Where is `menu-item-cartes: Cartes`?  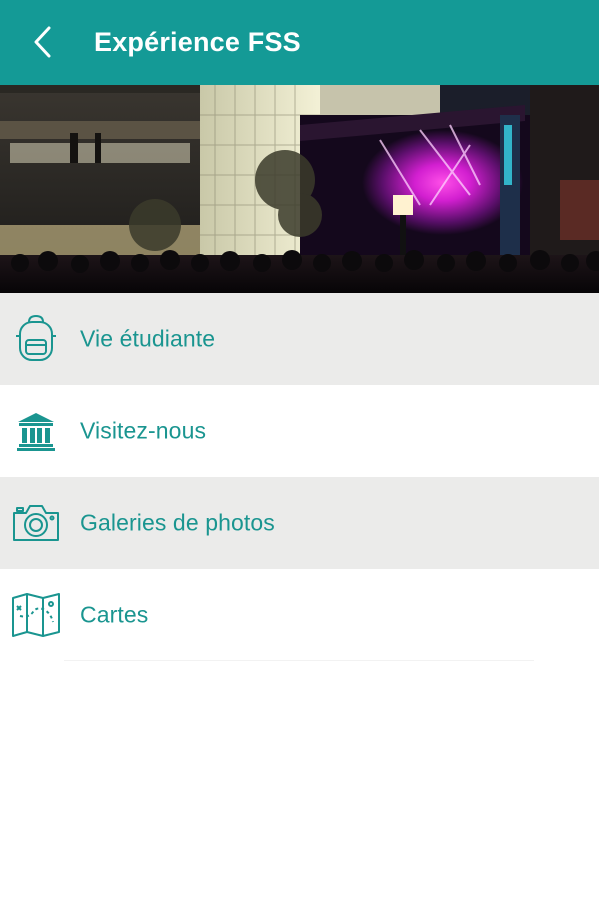
menu-item-cartes: Cartes is located at coordinates (299, 615).